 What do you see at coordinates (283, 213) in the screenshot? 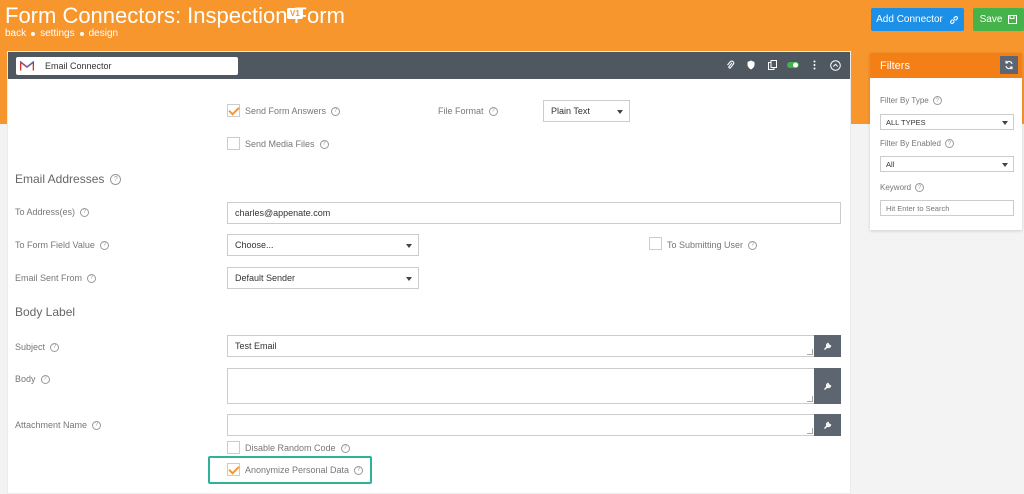
I see `to-address-value: charles@appenate.com` at bounding box center [283, 213].